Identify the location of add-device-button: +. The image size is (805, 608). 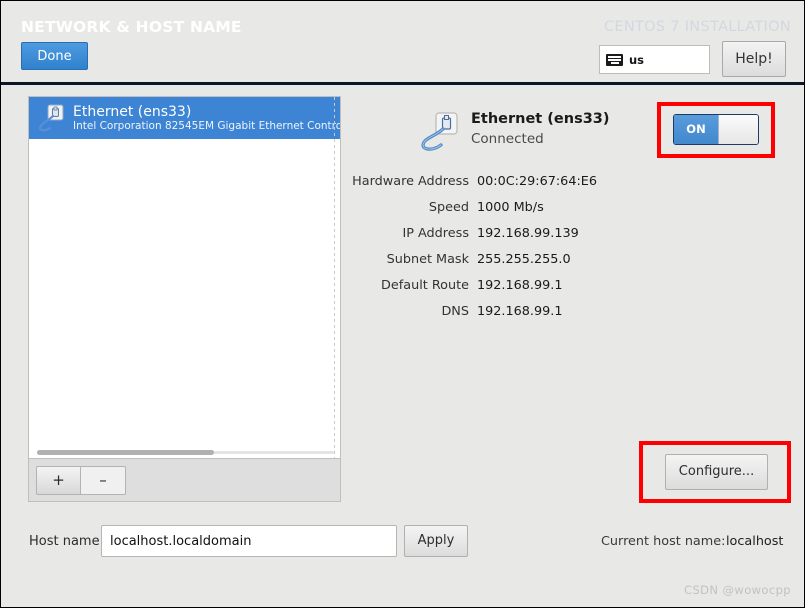
(58, 480).